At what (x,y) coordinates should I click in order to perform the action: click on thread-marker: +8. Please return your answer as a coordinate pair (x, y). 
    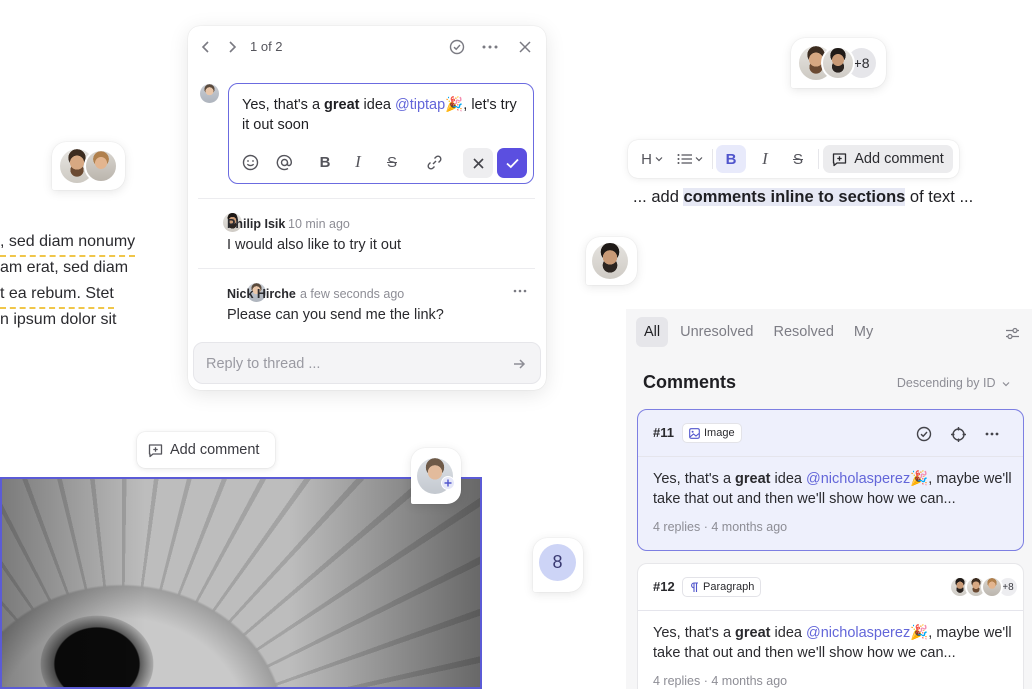
    Looking at the image, I should click on (838, 63).